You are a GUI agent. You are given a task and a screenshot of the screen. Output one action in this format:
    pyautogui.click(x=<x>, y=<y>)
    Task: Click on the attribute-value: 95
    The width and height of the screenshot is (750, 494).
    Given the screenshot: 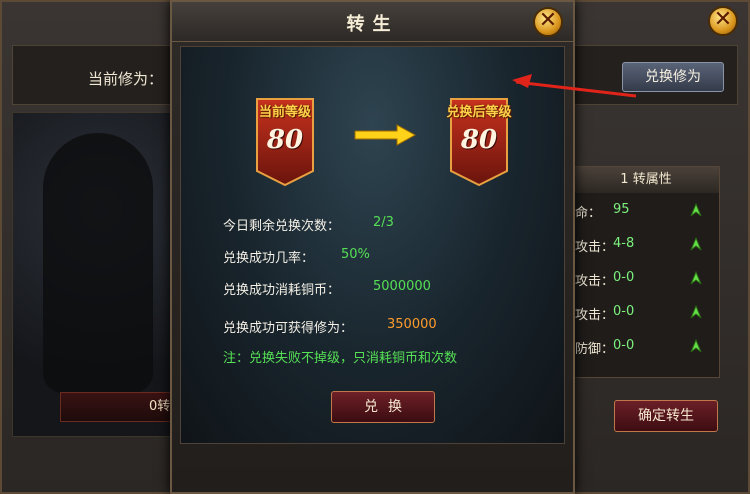 What is the action you would take?
    pyautogui.click(x=621, y=209)
    